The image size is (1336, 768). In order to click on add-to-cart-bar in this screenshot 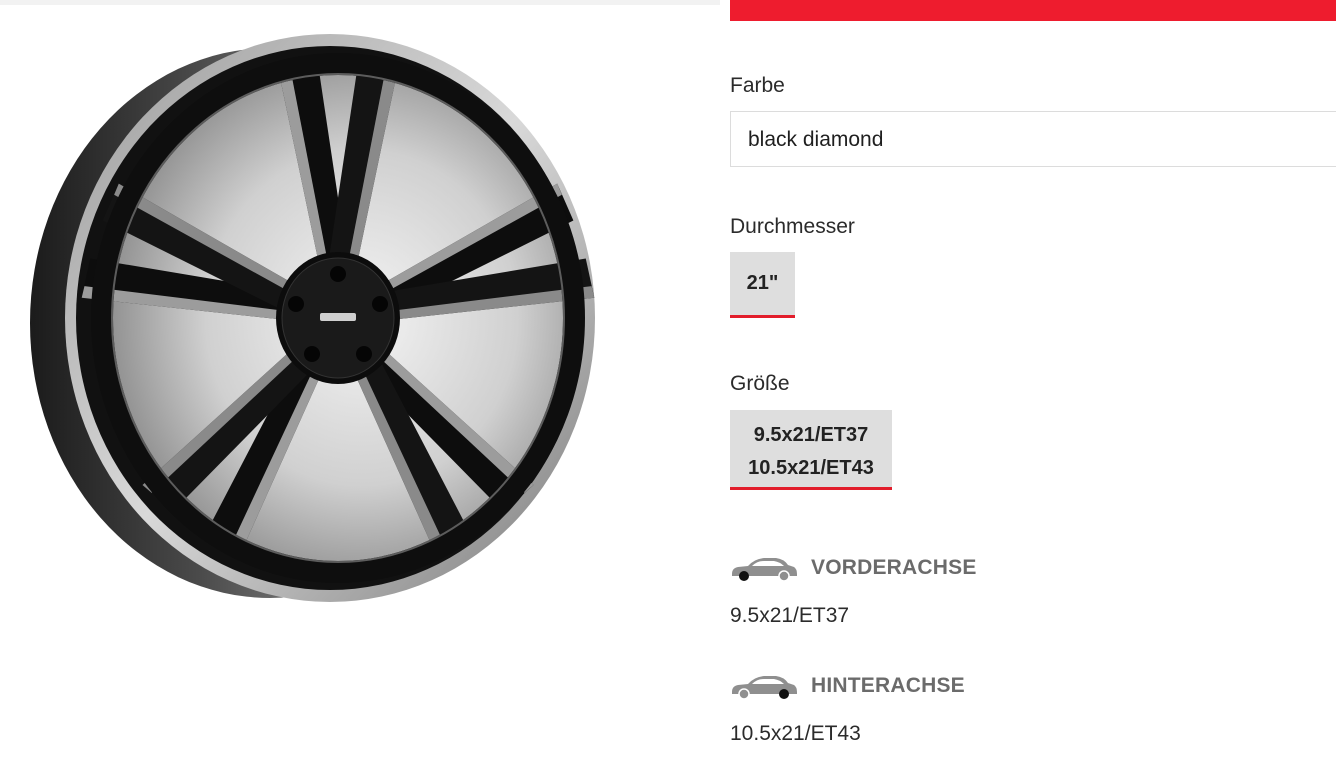, I will do `click(1033, 10)`.